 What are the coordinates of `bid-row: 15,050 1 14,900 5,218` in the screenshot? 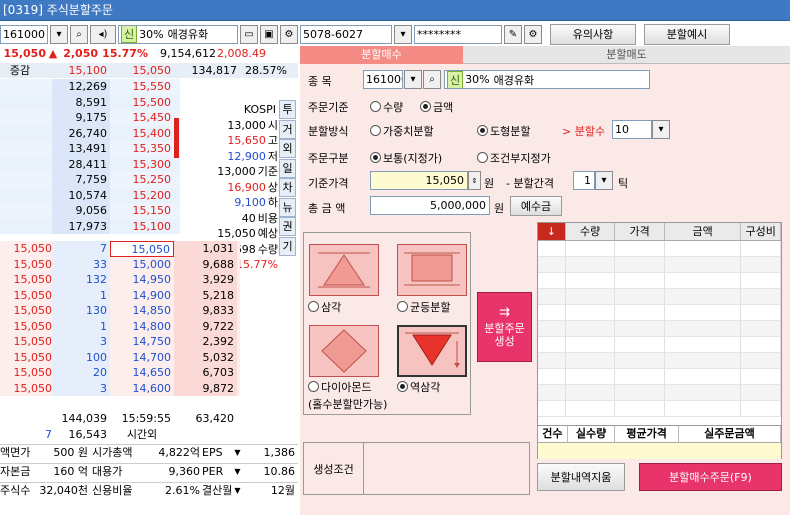 It's located at (120, 295).